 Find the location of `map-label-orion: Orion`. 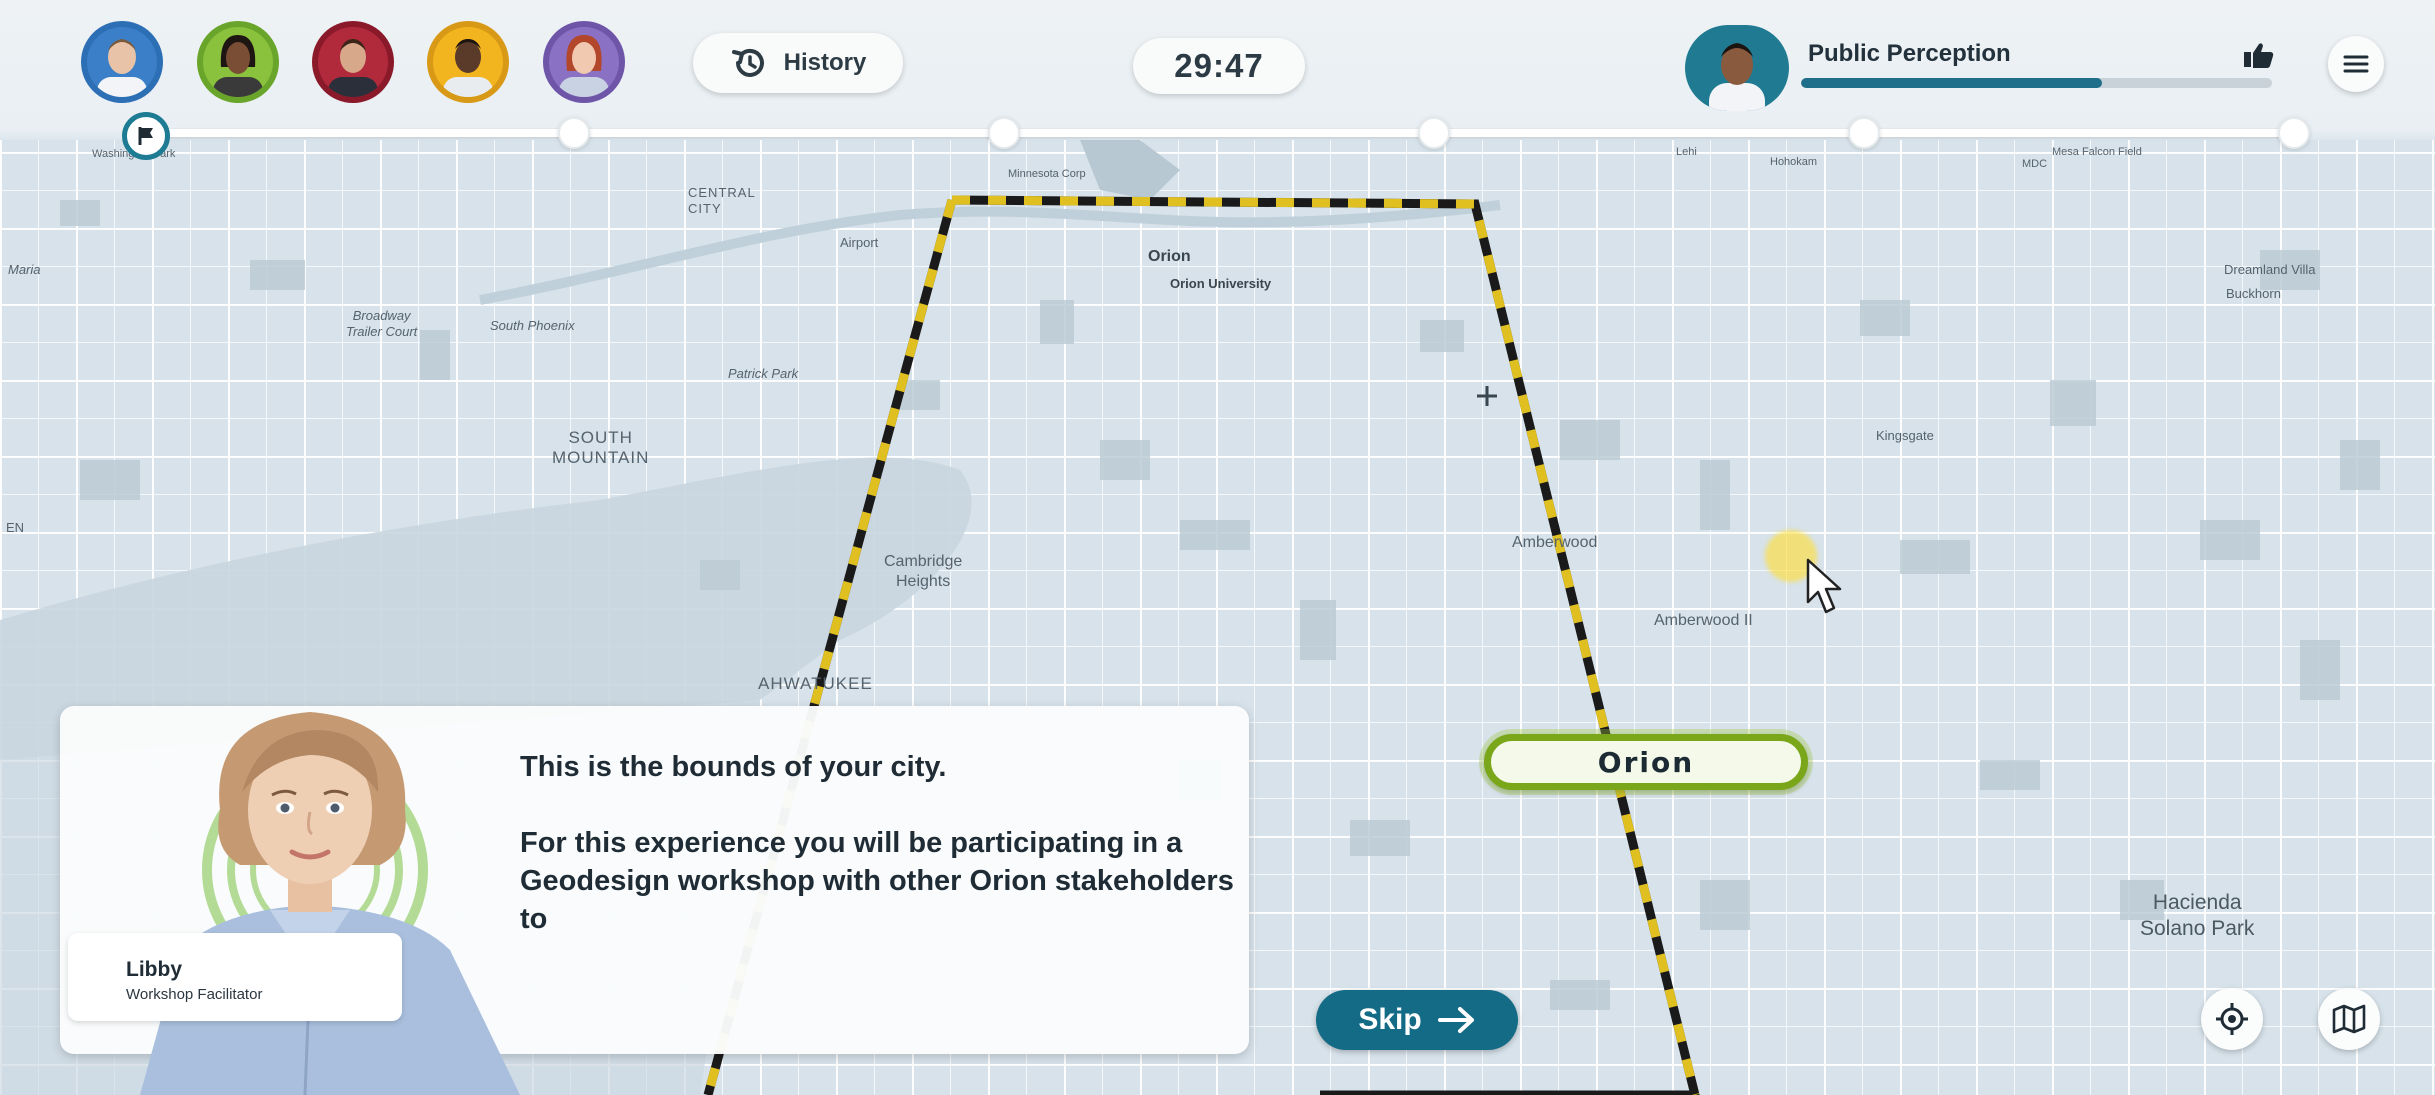

map-label-orion: Orion is located at coordinates (1169, 256).